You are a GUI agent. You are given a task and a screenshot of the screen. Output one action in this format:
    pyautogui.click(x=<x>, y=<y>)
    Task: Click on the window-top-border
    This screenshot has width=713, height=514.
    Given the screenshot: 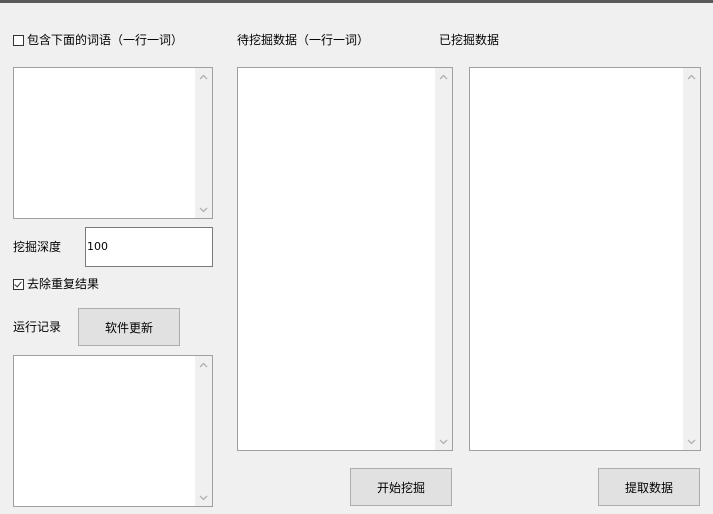 What is the action you would take?
    pyautogui.click(x=356, y=1)
    